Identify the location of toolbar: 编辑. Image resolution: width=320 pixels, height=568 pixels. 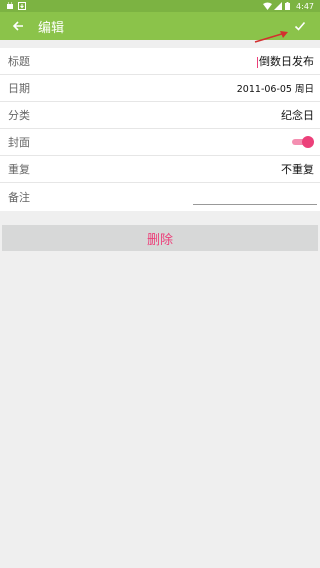
(160, 27).